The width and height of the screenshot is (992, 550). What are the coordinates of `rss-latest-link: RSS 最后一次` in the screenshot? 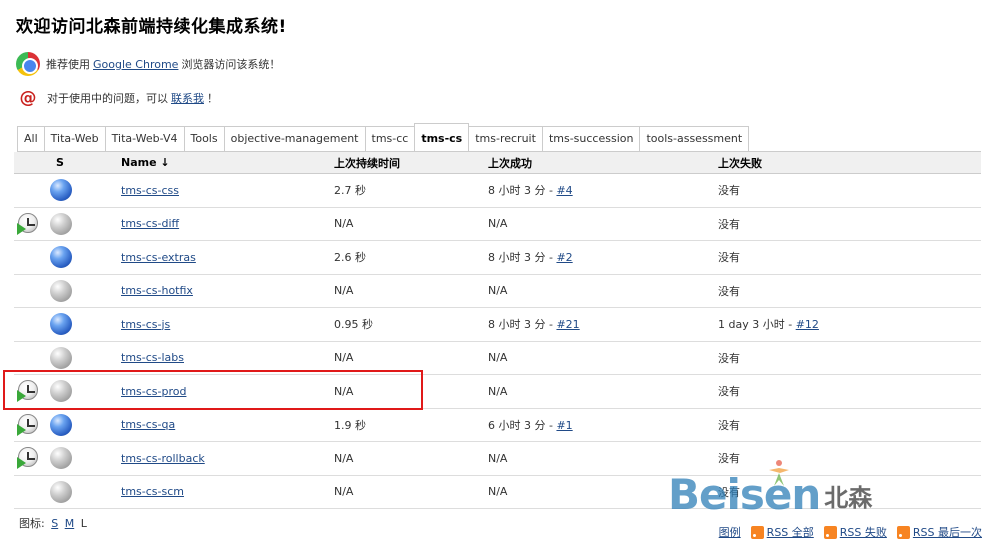 It's located at (947, 532).